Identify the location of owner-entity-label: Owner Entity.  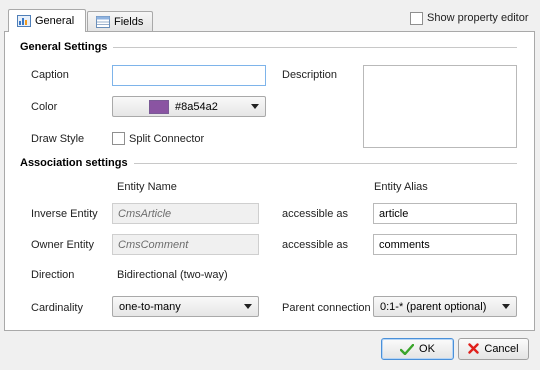
(62, 245).